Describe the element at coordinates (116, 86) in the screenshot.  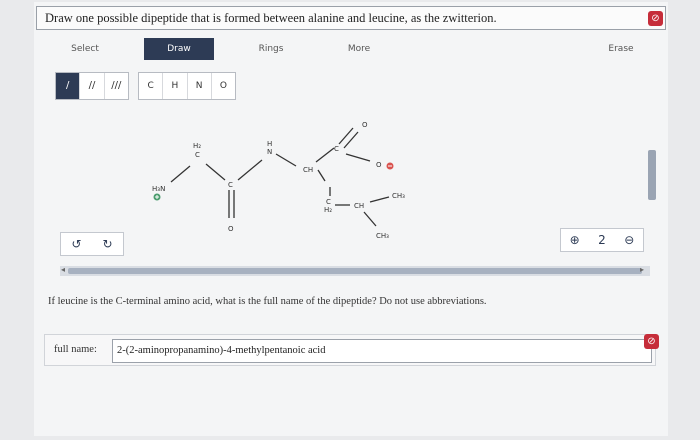
I see `triple-bond-button: ///` at that location.